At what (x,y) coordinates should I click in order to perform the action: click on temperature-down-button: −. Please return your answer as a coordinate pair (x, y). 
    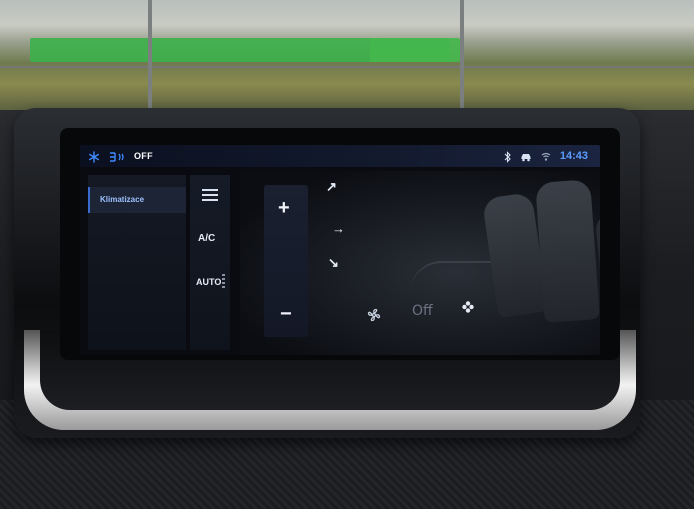
    Looking at the image, I should click on (286, 314).